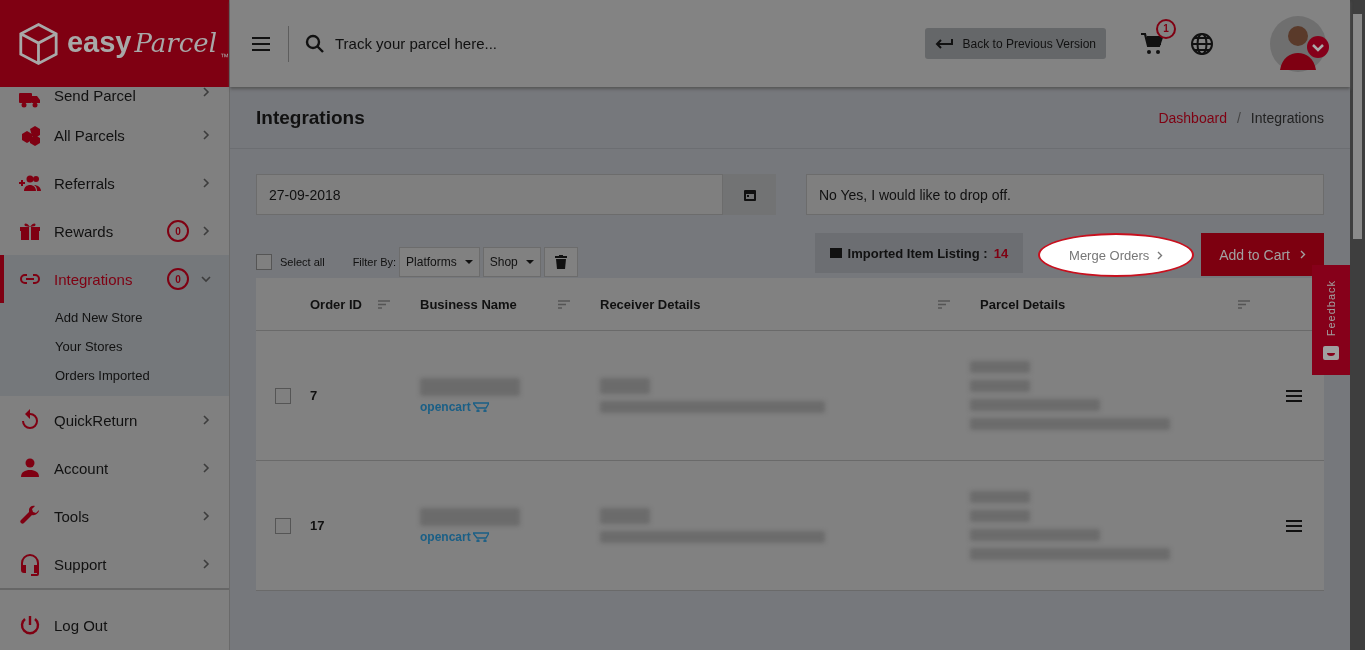  I want to click on back-button: Back to Previous Version, so click(1015, 43).